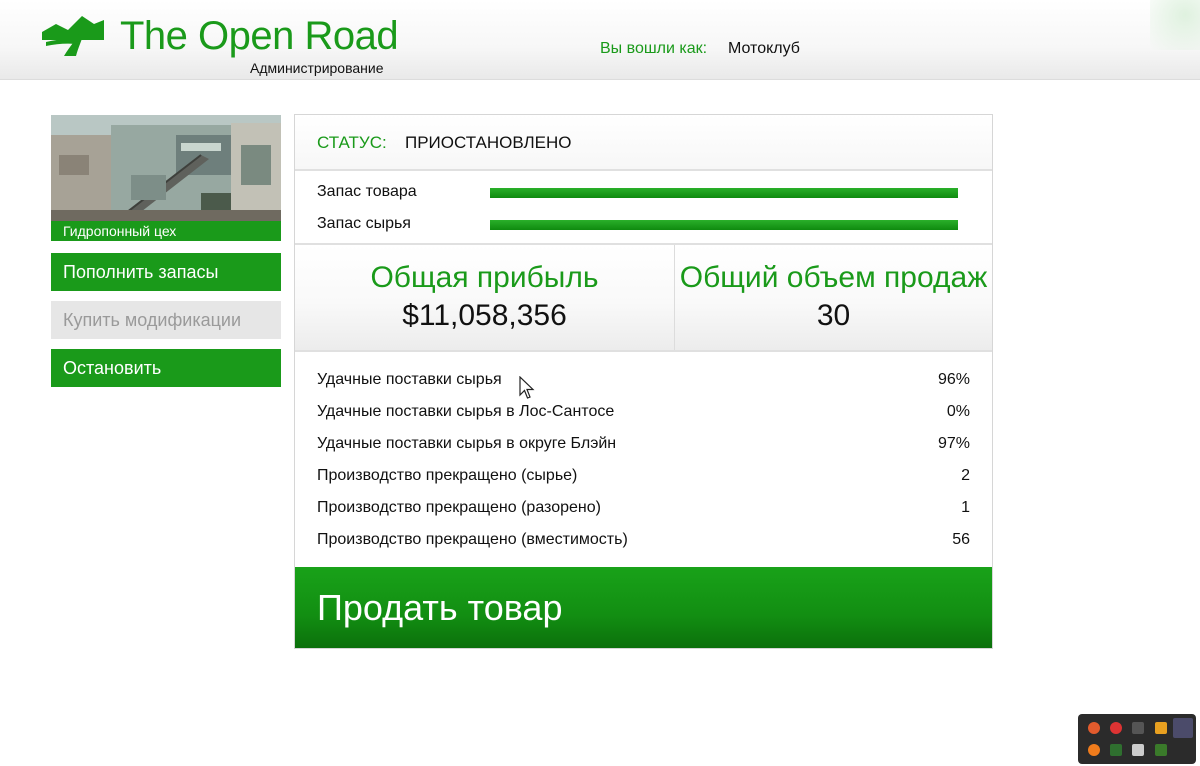  What do you see at coordinates (953, 379) in the screenshot?
I see `metric-value: 96%` at bounding box center [953, 379].